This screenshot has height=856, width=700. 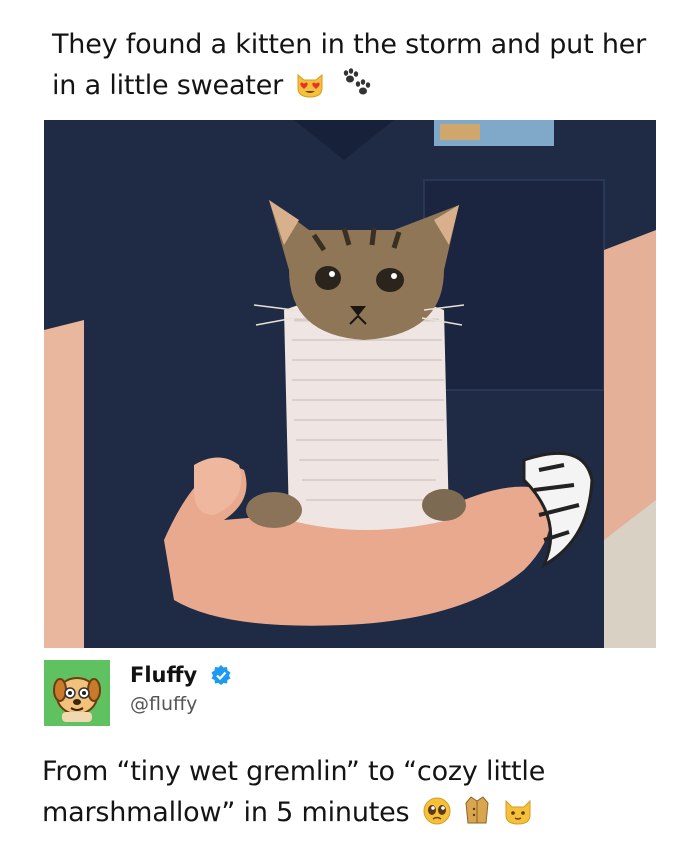 I want to click on avatar, so click(x=77, y=693).